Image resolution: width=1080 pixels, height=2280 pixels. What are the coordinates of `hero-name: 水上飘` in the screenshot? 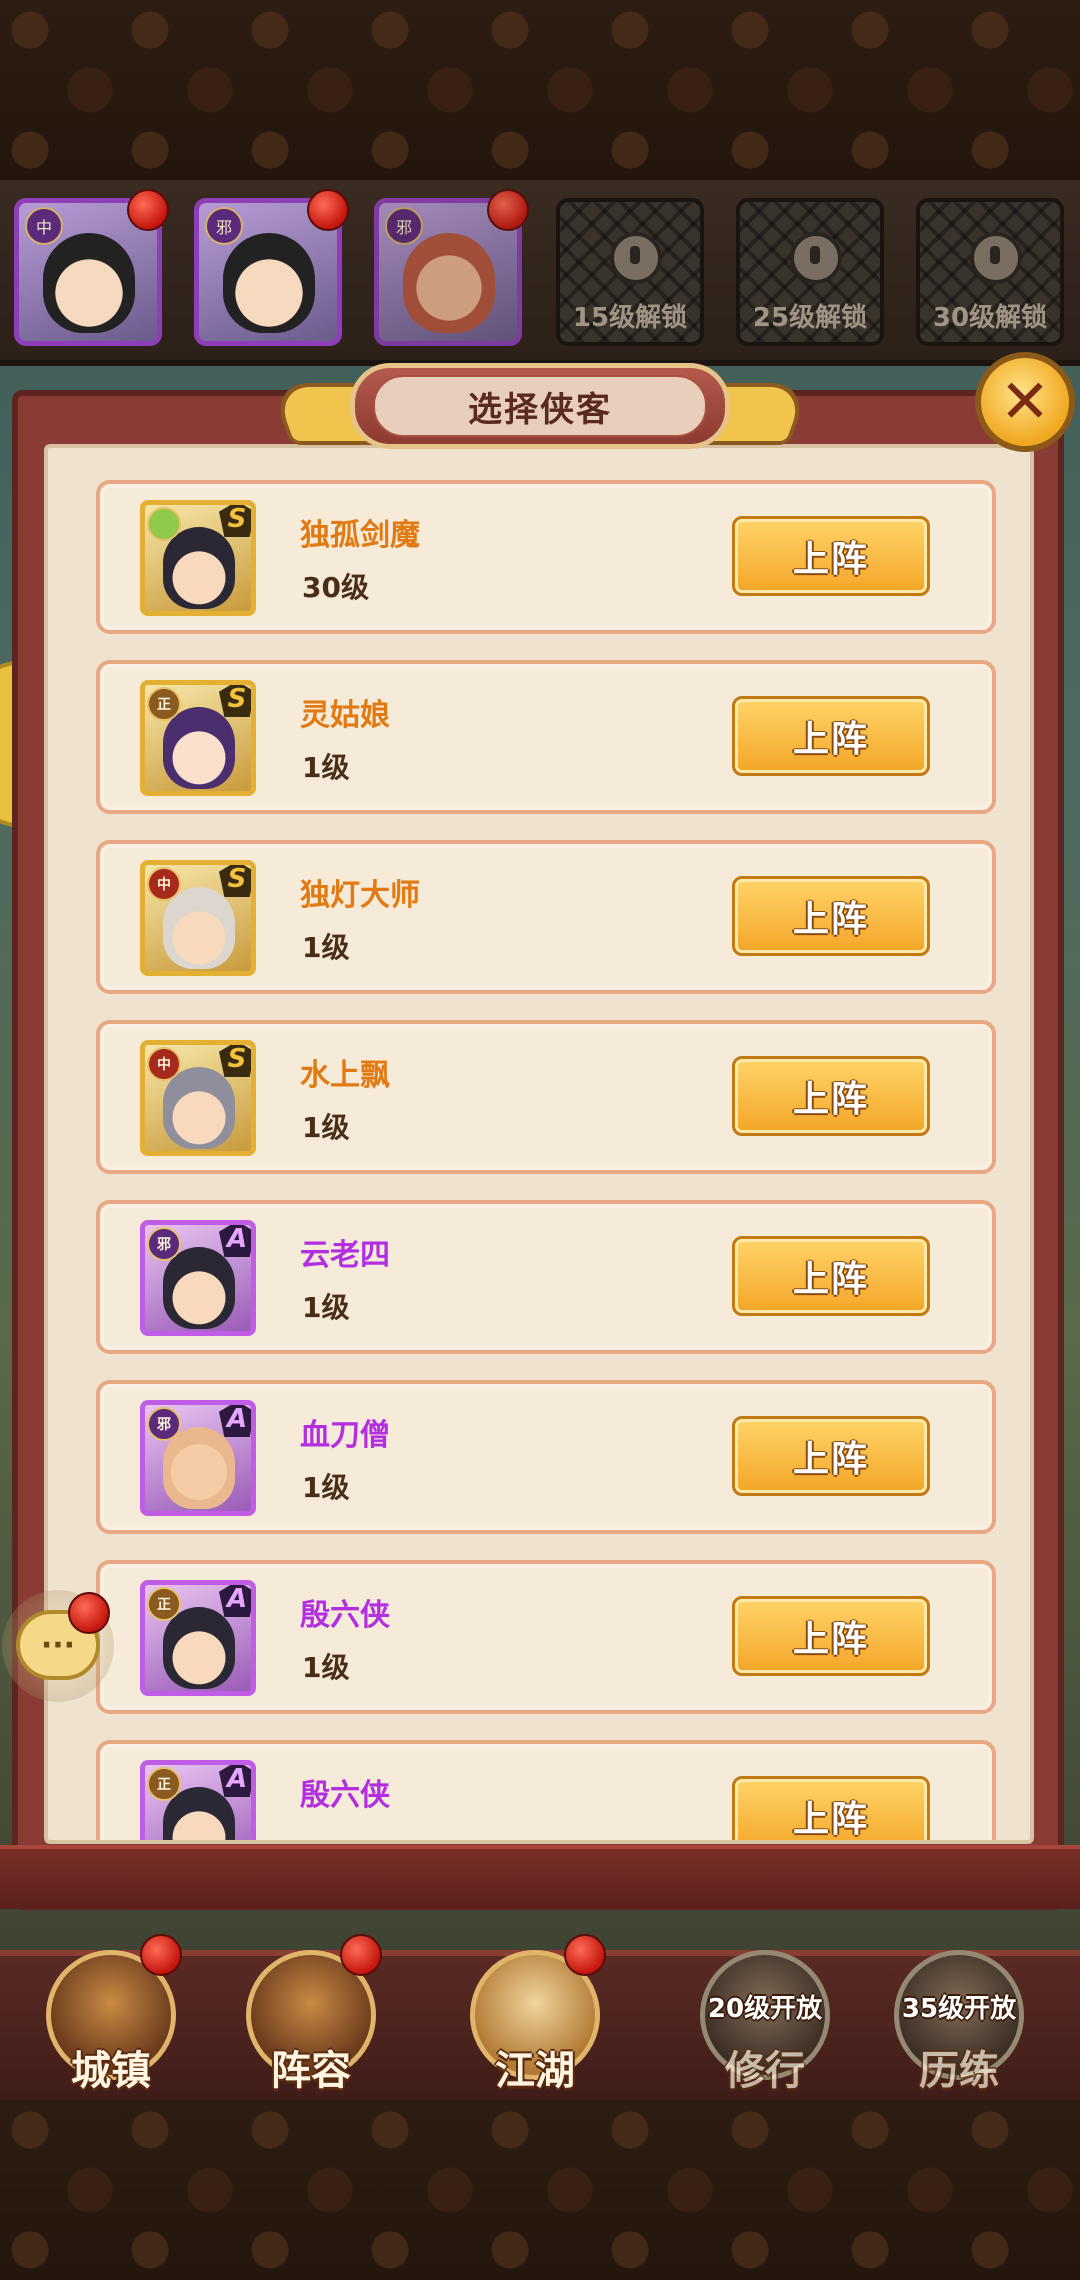 It's located at (345, 1075).